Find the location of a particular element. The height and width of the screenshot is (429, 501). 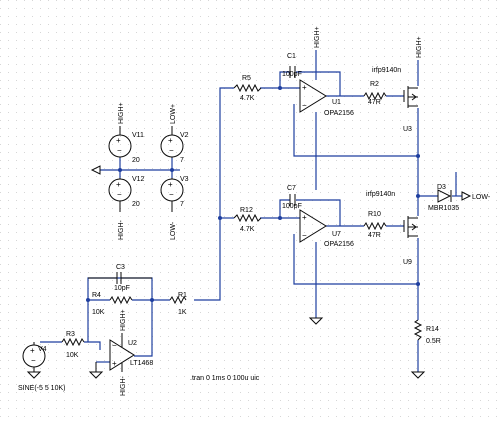

net-high-v11: HIGH+ is located at coordinates (121, 113).